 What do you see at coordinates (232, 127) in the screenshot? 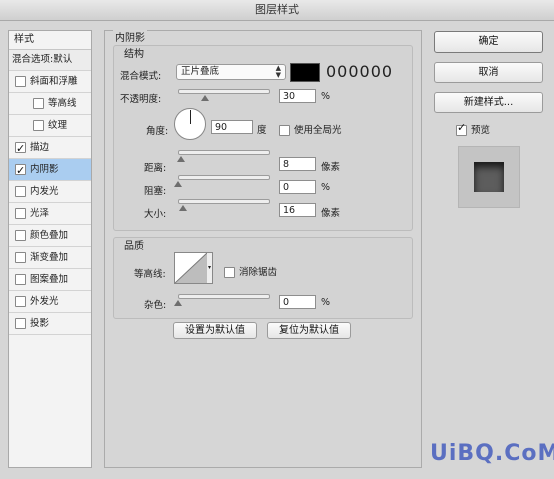
I see `angle-input: 90` at bounding box center [232, 127].